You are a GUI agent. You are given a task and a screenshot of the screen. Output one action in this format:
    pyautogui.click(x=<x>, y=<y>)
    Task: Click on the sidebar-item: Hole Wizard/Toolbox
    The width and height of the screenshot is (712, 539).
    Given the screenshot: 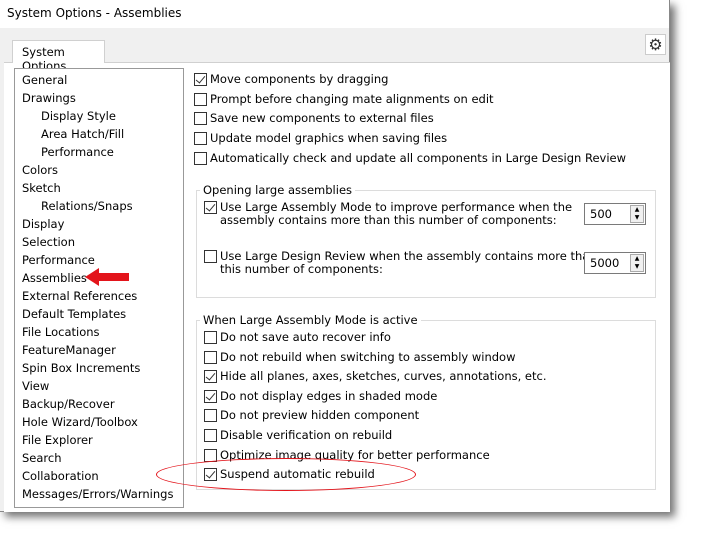 What is the action you would take?
    pyautogui.click(x=80, y=422)
    